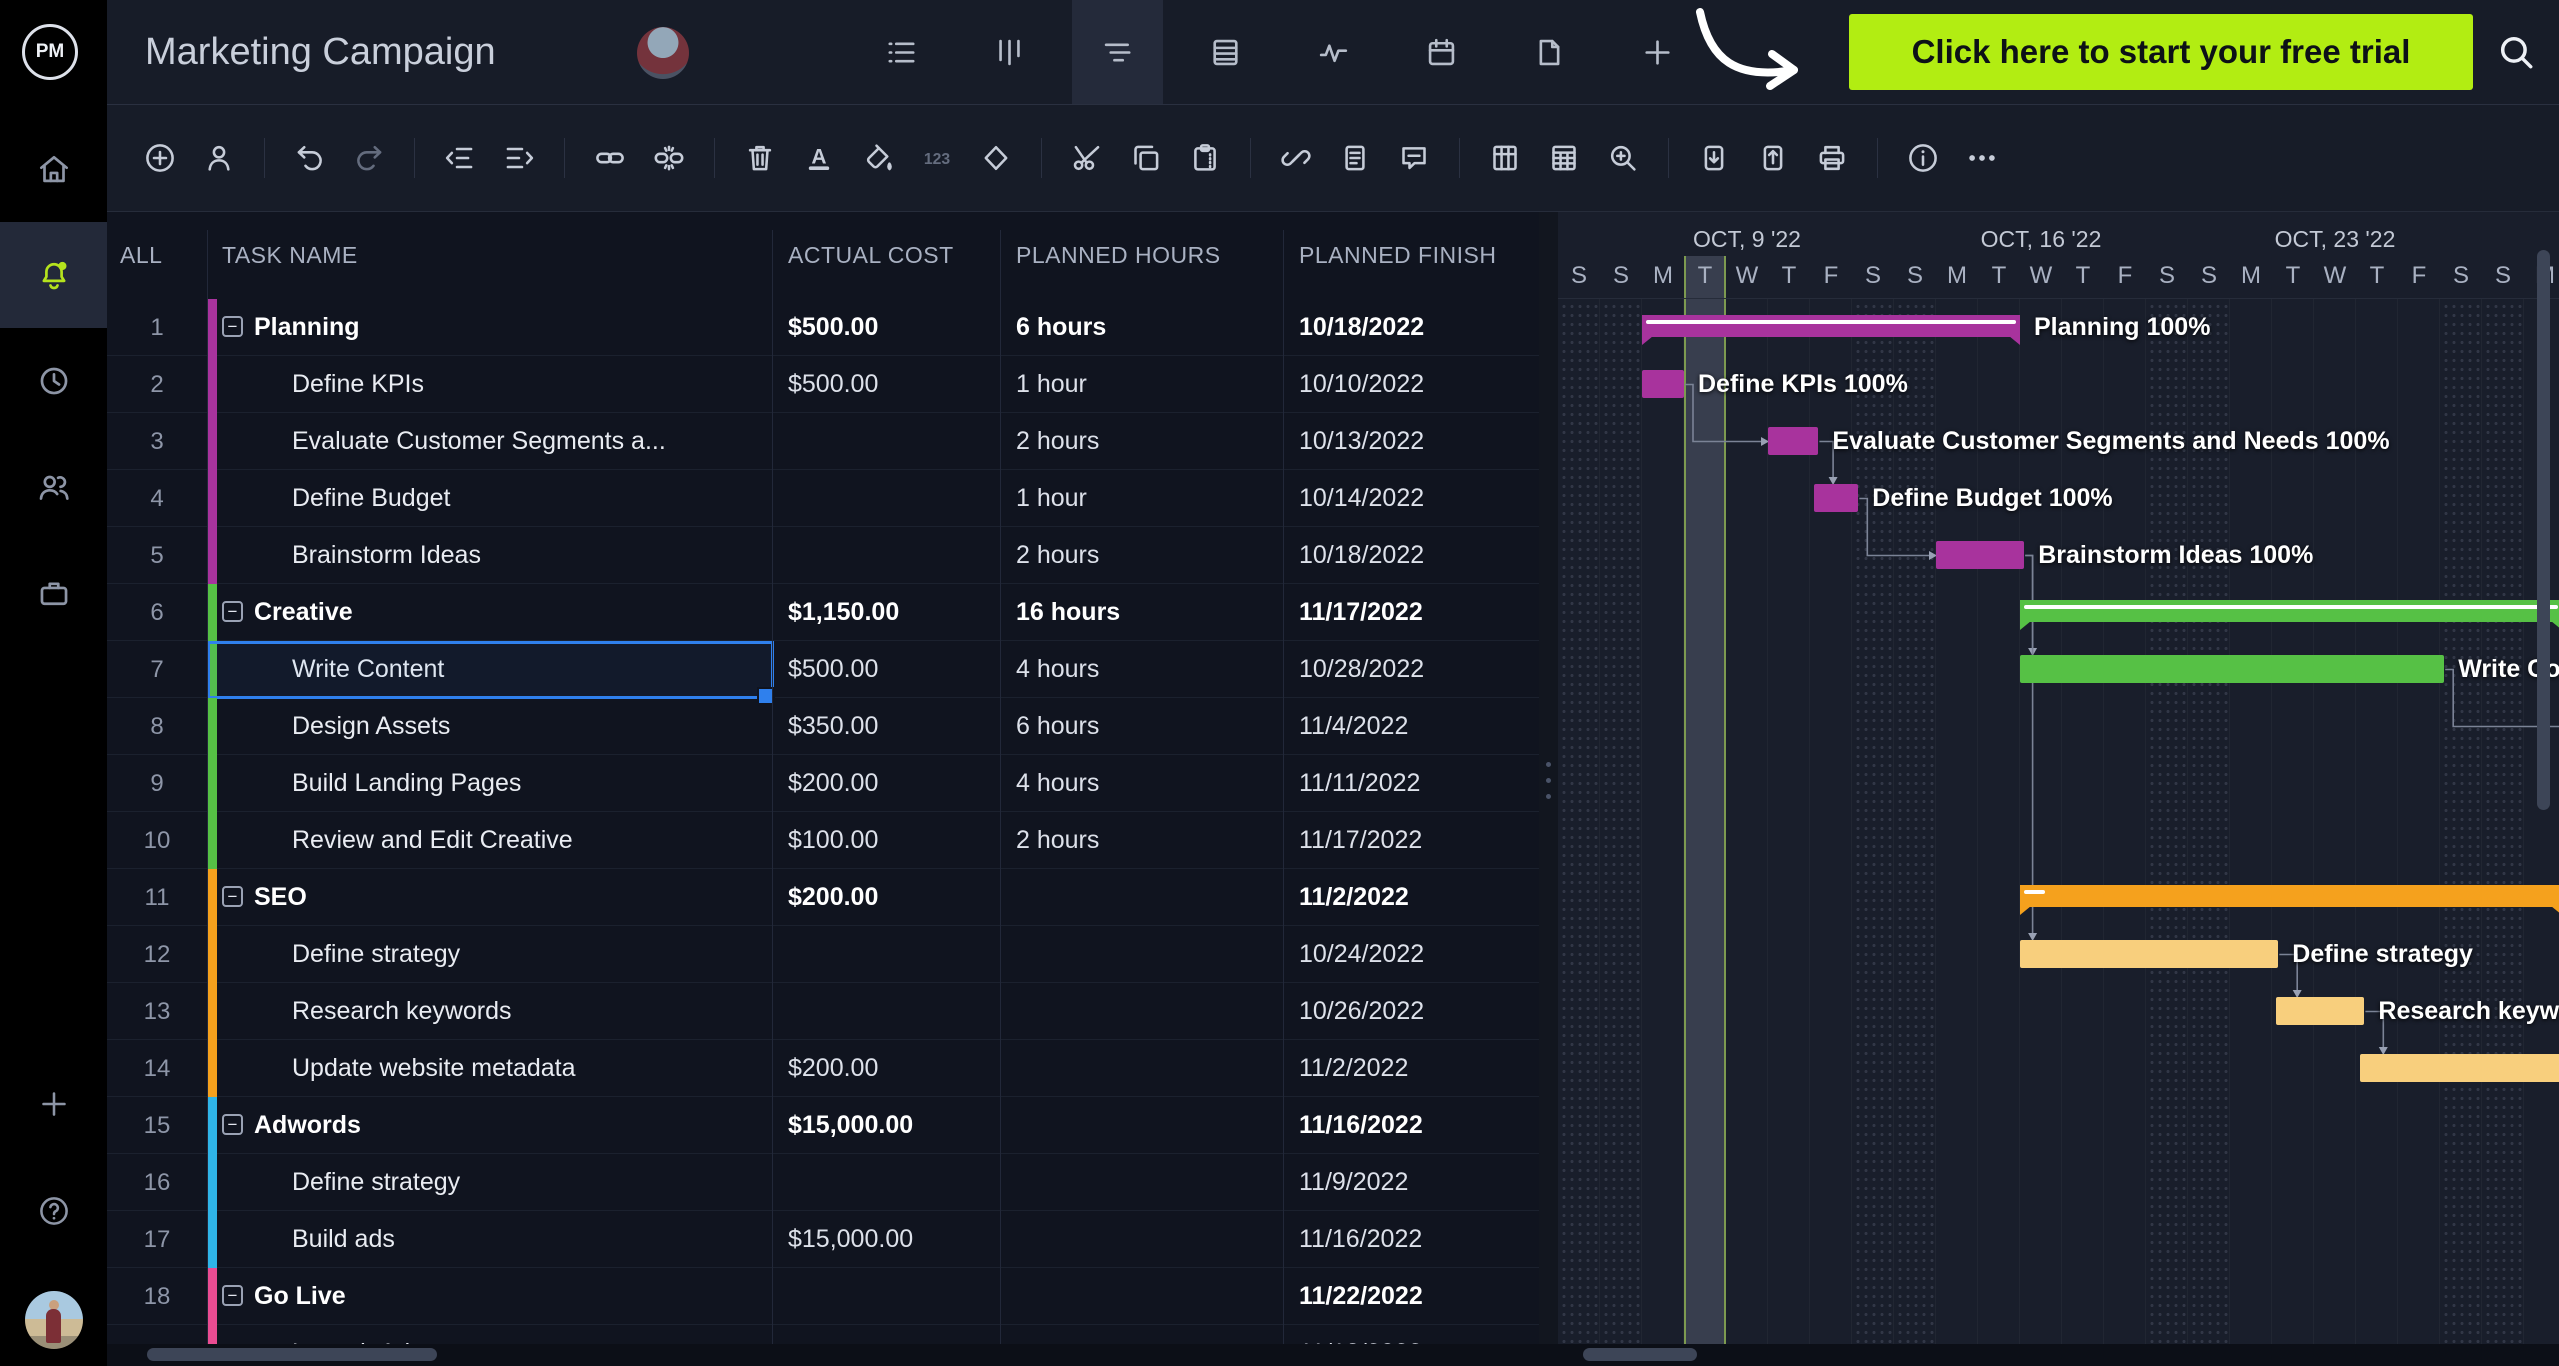 Image resolution: width=2559 pixels, height=1366 pixels. I want to click on task-name-cell: Launch Ads, so click(357, 1334).